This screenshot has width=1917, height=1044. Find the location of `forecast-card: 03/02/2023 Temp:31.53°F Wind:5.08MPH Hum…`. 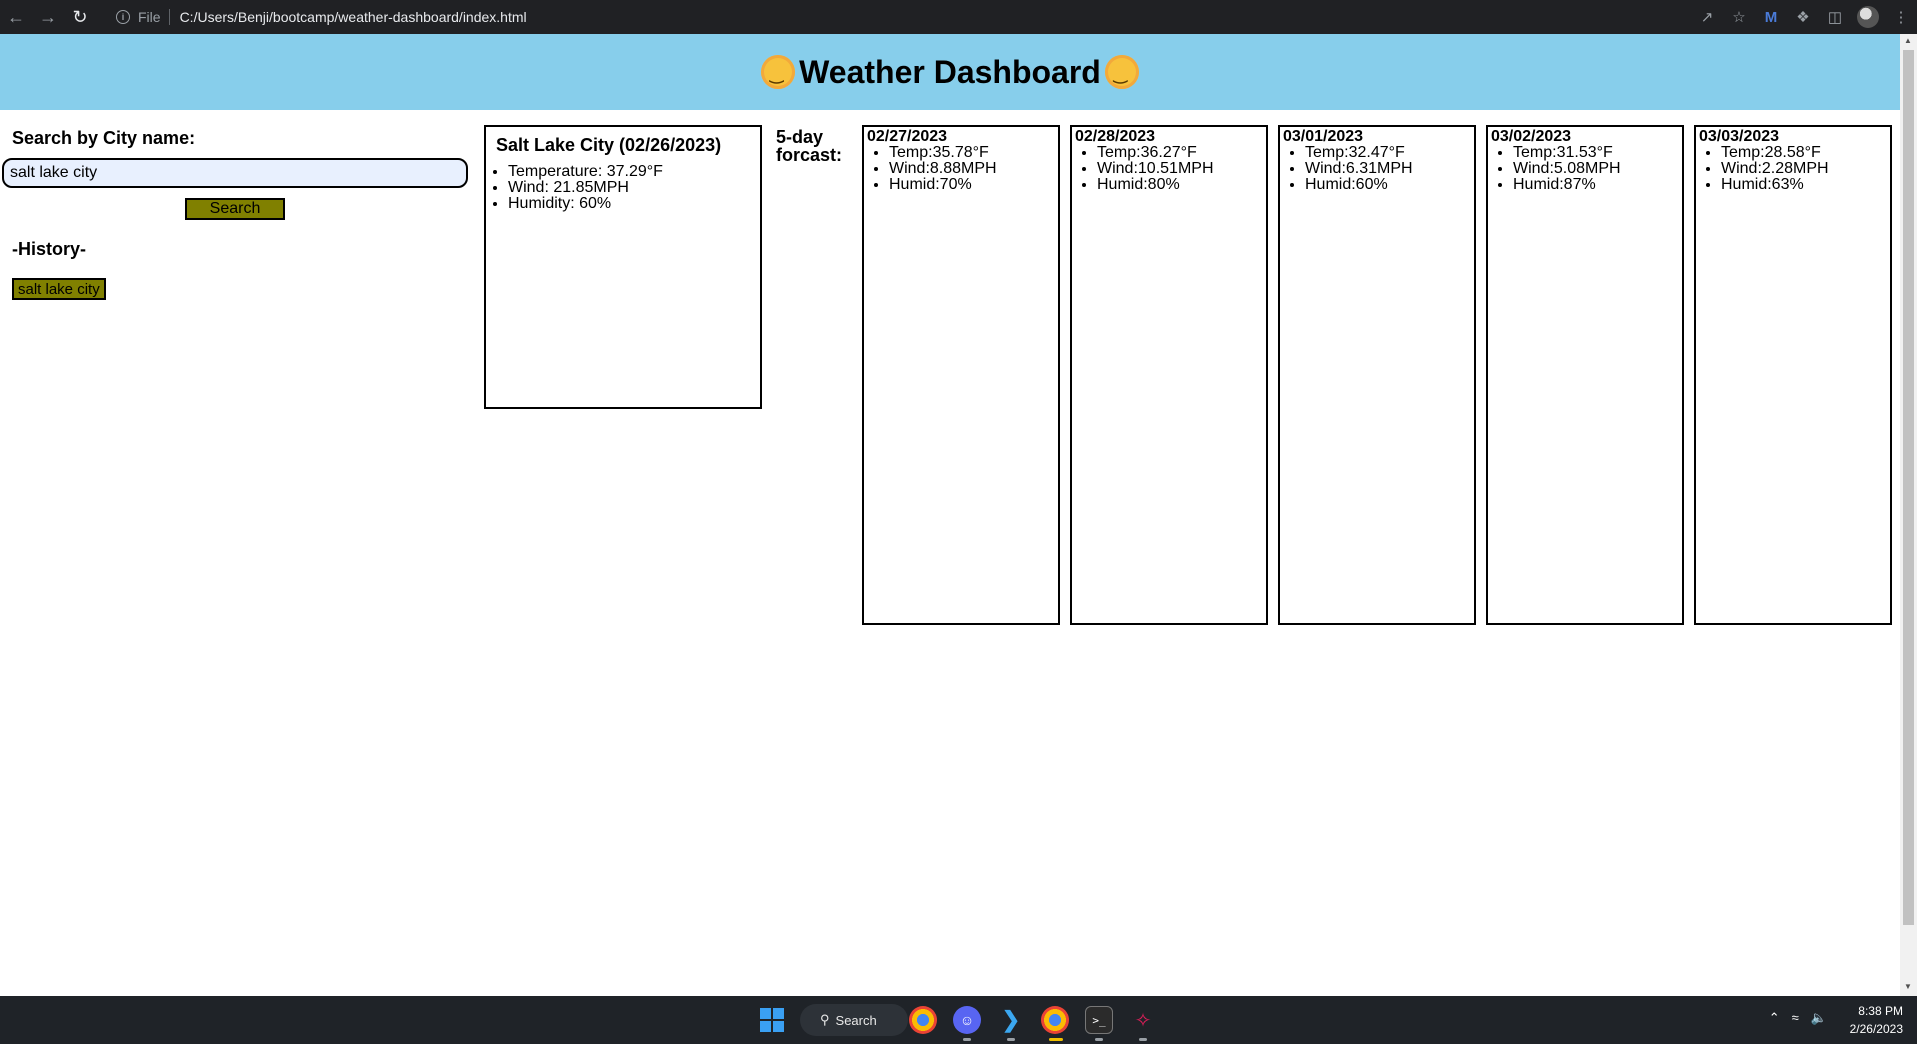

forecast-card: 03/02/2023 Temp:31.53°F Wind:5.08MPH Hum… is located at coordinates (1585, 375).